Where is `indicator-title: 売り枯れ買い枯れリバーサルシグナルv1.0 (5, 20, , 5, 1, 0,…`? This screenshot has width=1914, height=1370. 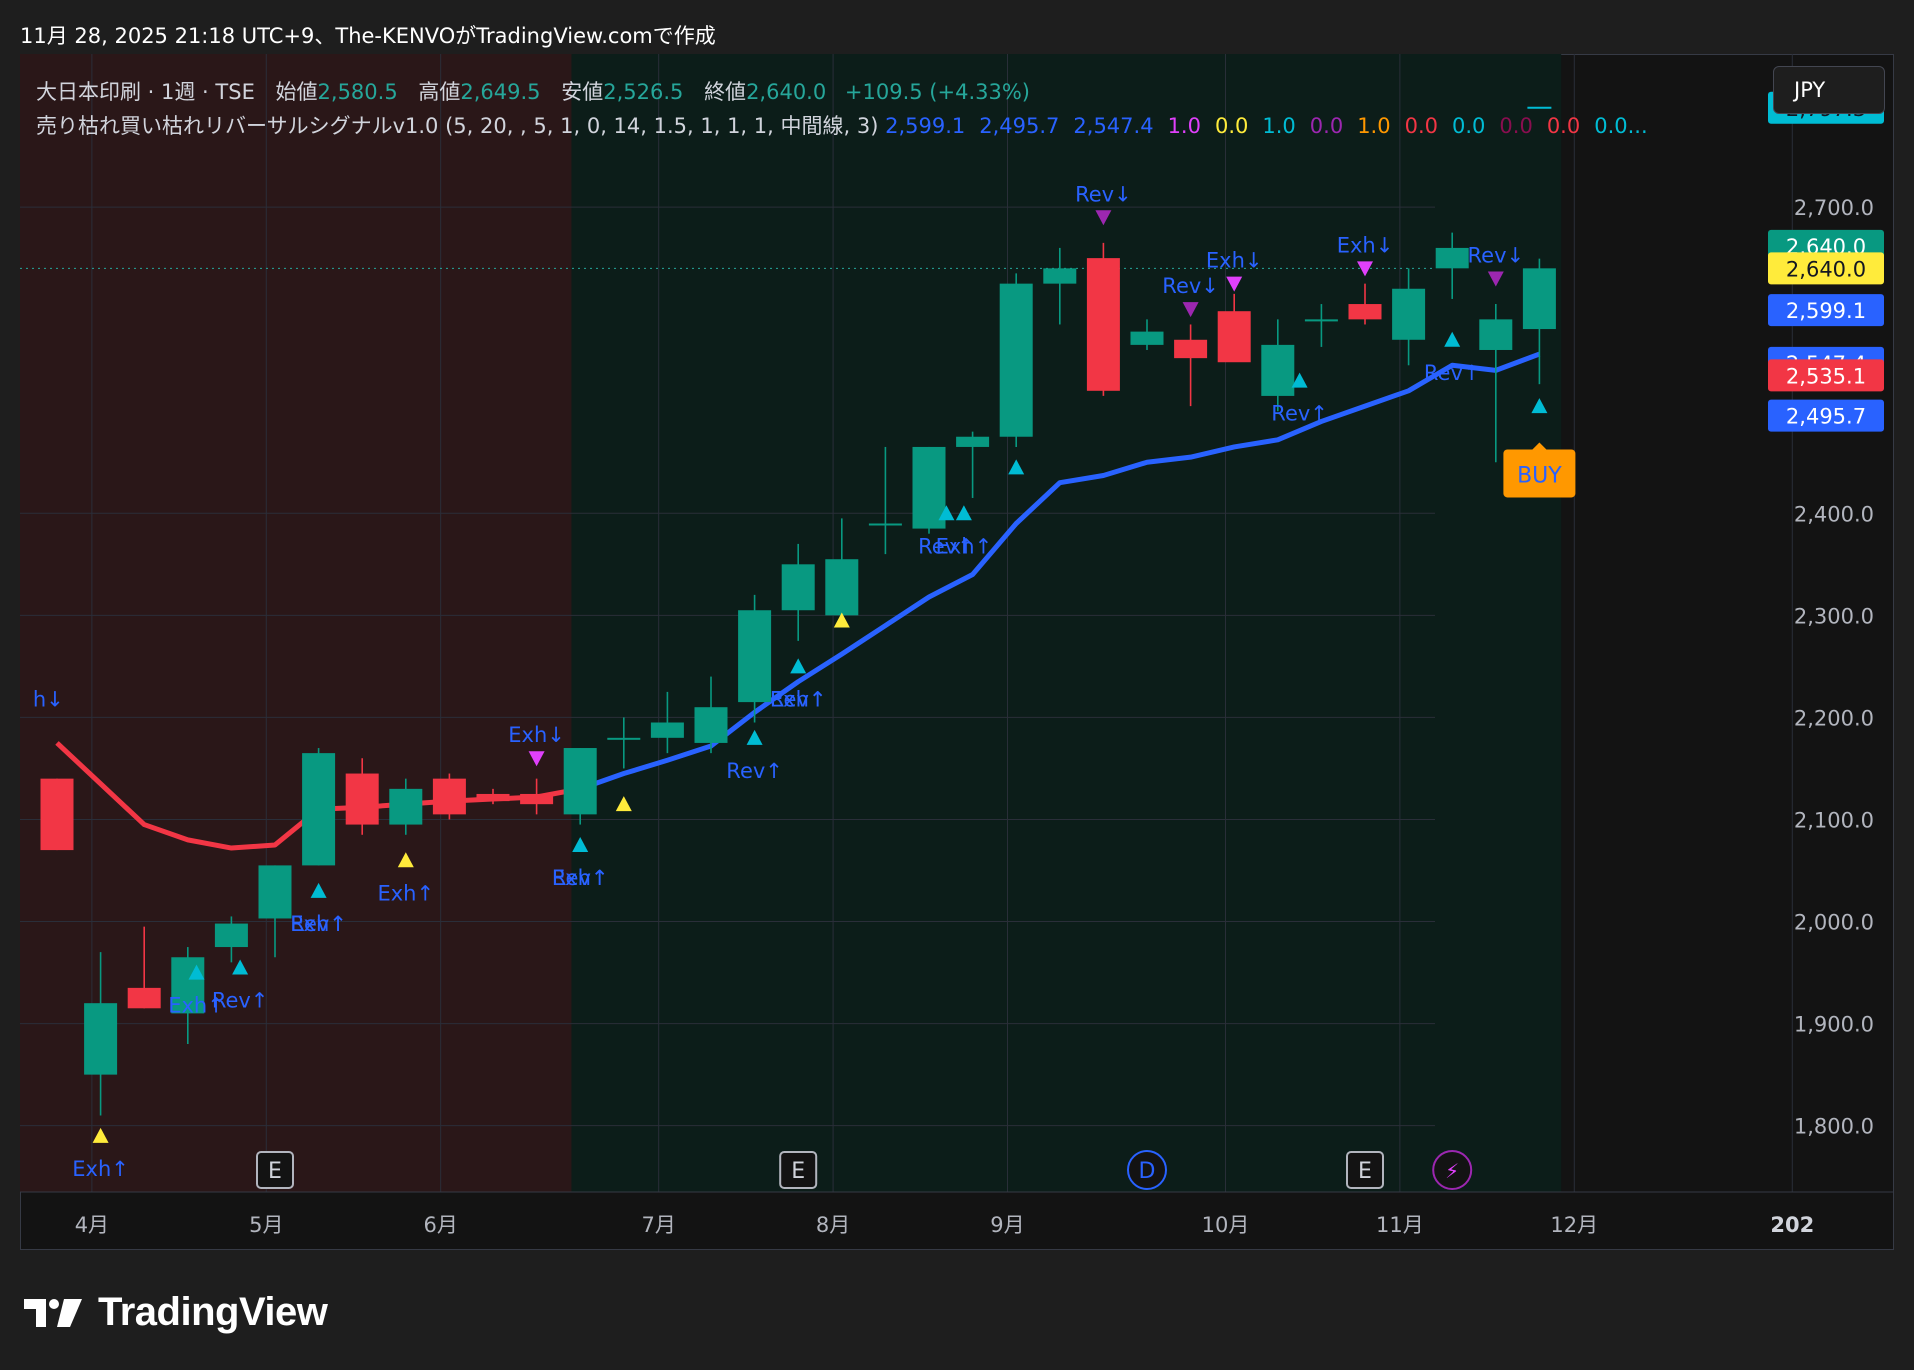
indicator-title: 売り枯れ買い枯れリバーサルシグナルv1.0 (5, 20, , 5, 1, 0,… is located at coordinates (457, 126).